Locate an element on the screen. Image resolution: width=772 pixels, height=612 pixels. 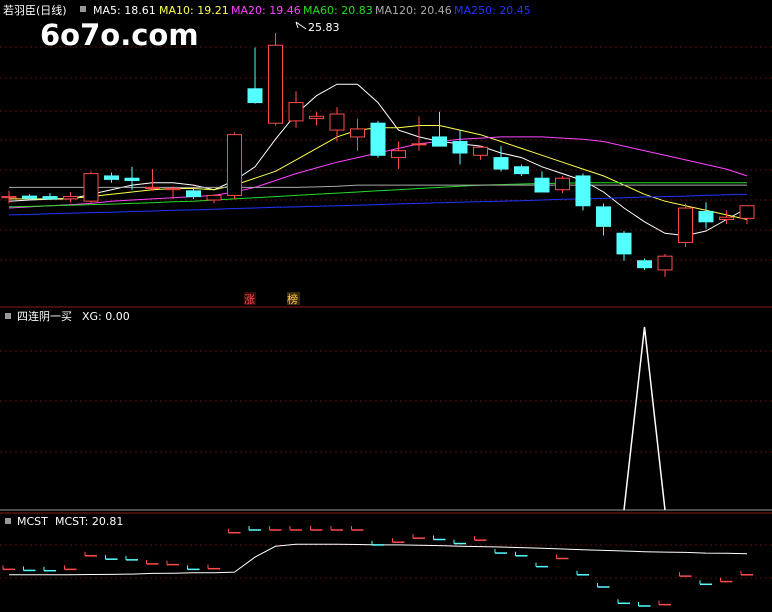
high-annotation: 25.83 is located at coordinates (324, 27).